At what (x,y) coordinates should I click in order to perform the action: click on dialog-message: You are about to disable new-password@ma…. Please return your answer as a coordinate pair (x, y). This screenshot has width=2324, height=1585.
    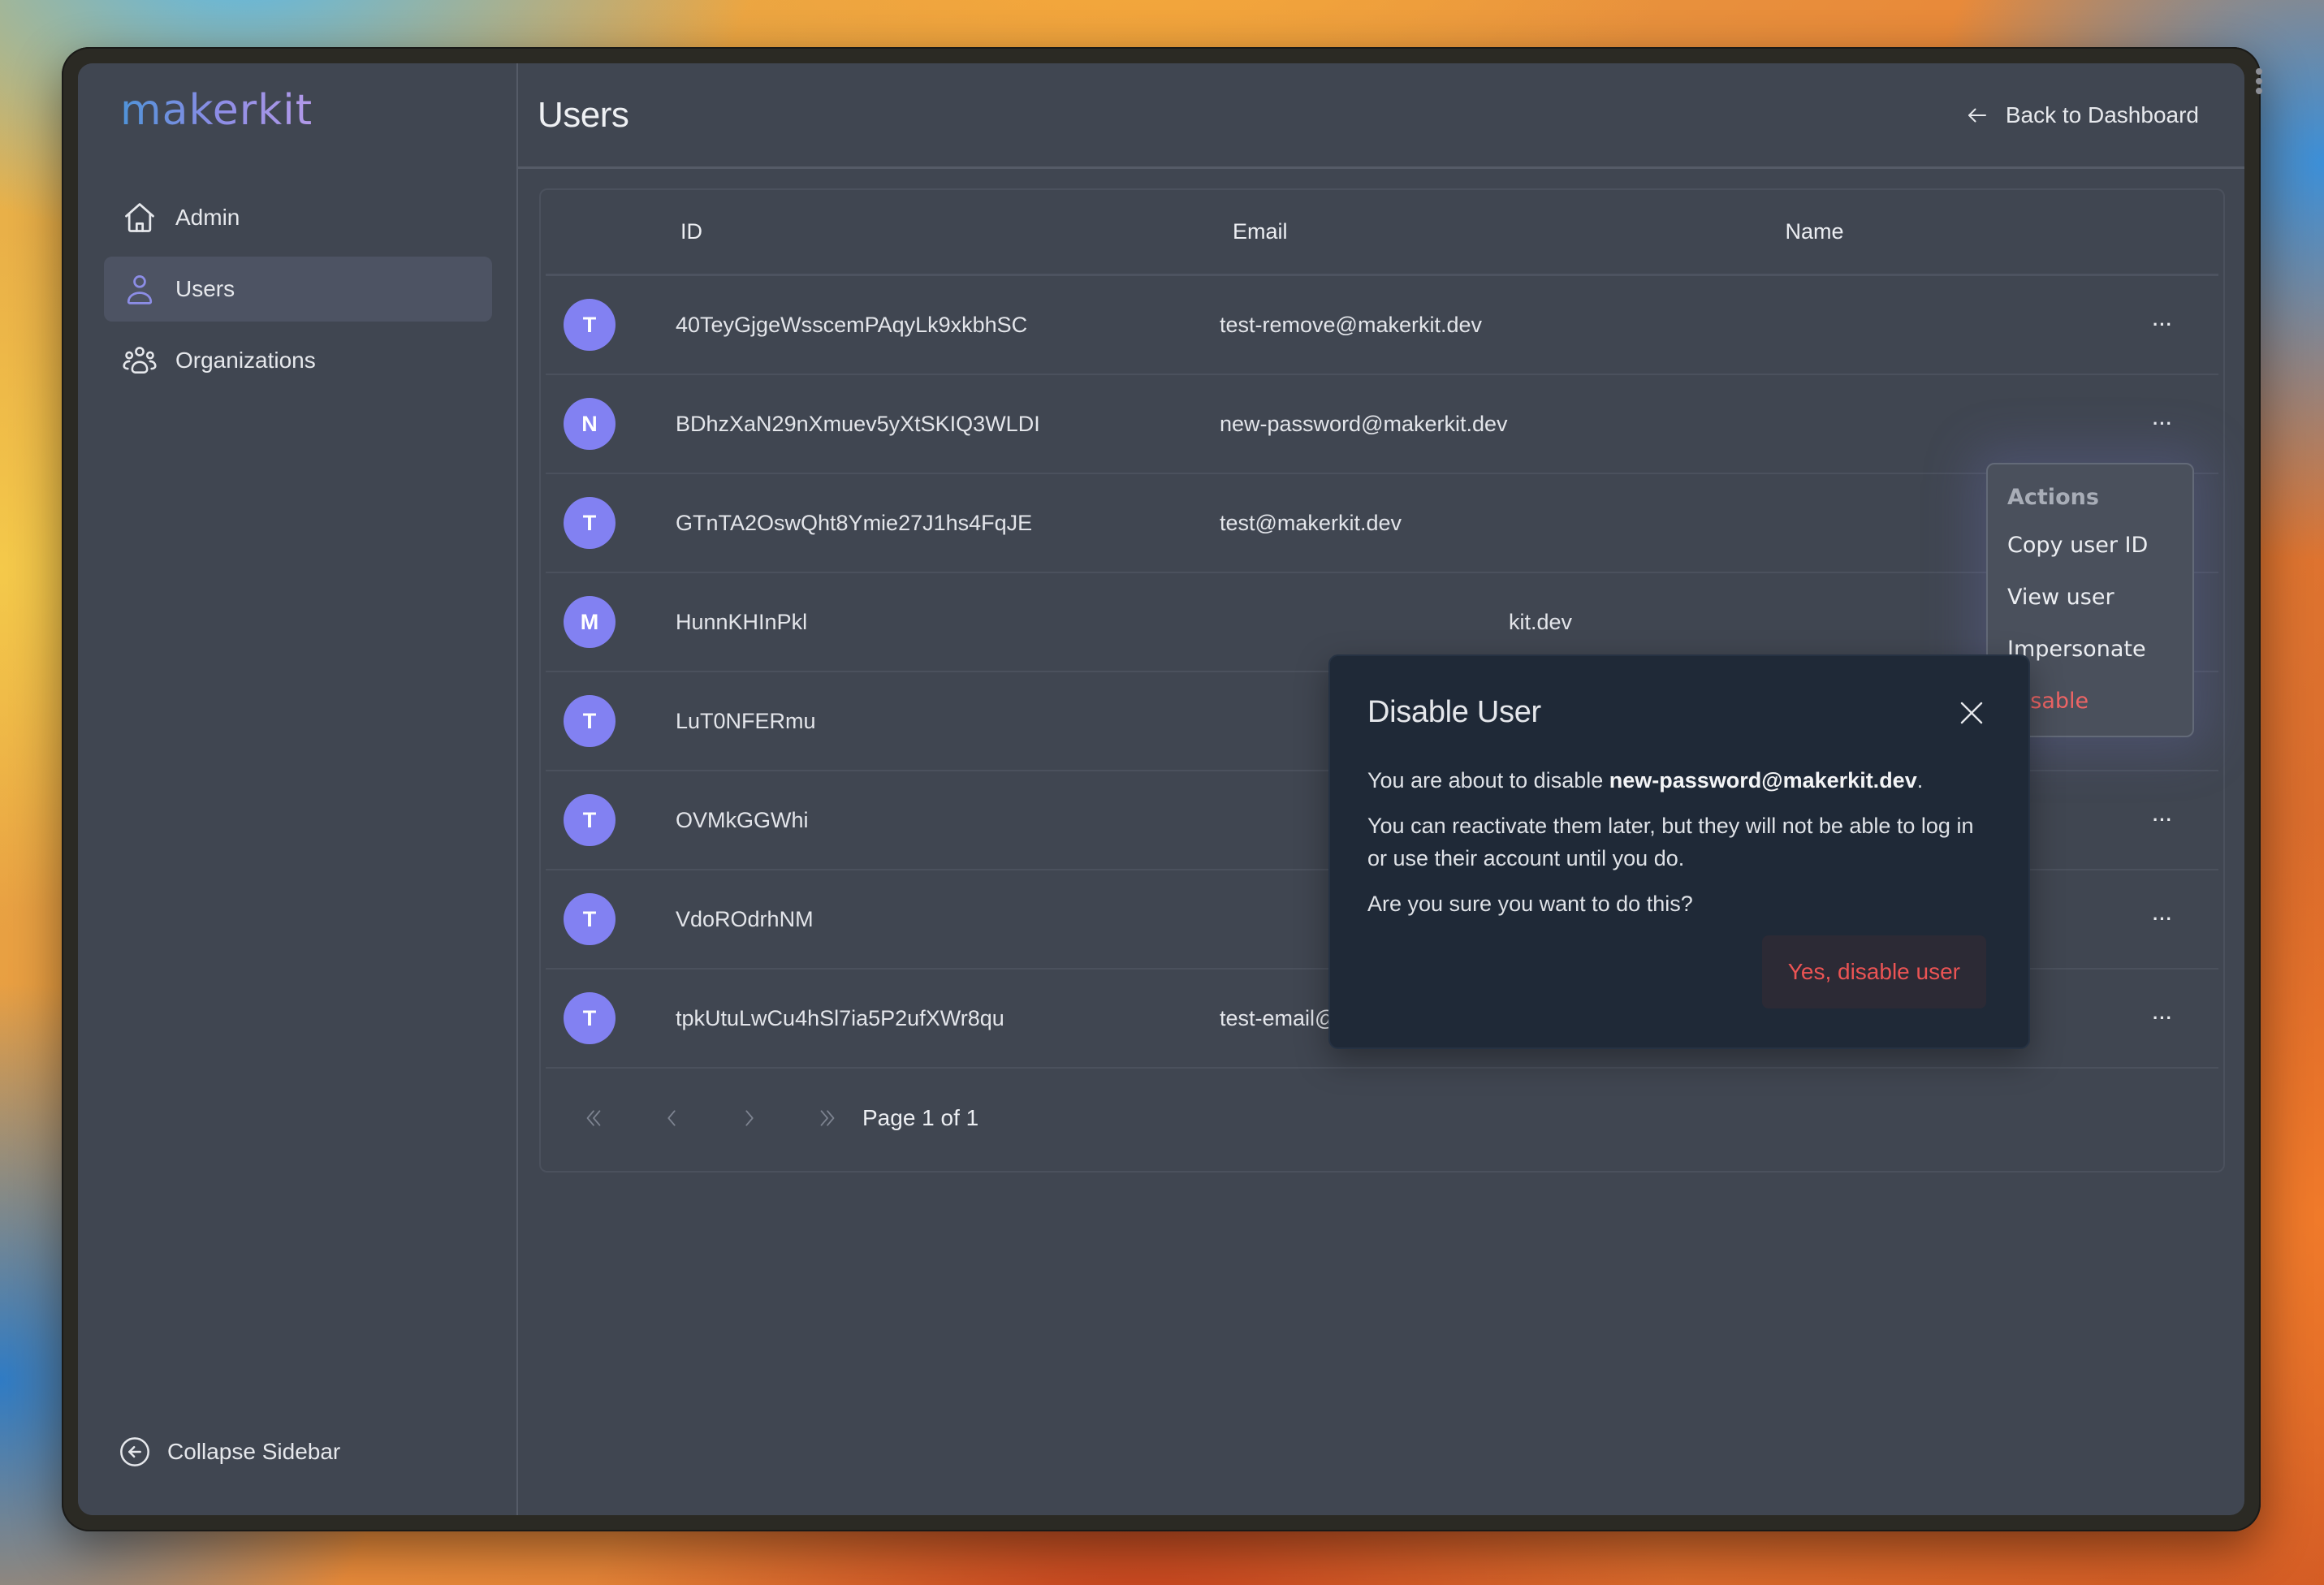
    Looking at the image, I should click on (1679, 780).